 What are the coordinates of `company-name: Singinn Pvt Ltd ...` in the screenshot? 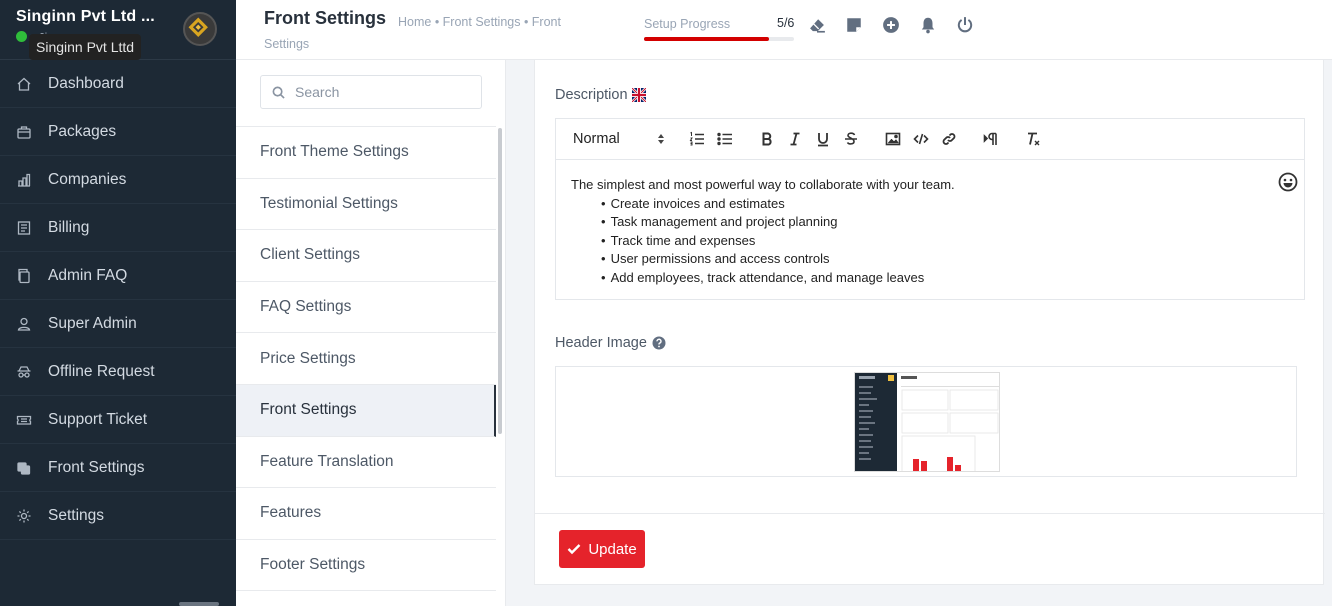 It's located at (85, 17).